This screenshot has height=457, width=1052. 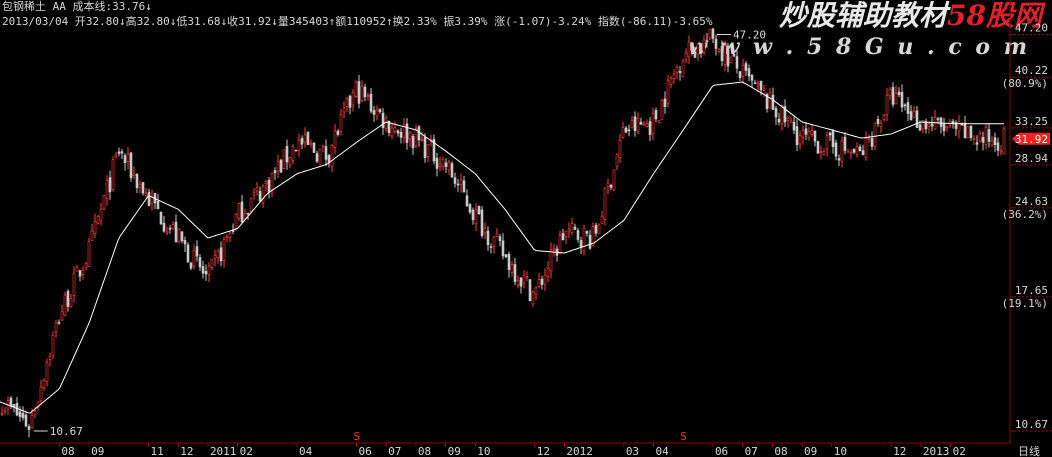 What do you see at coordinates (543, 451) in the screenshot?
I see `x-tick-label: 12` at bounding box center [543, 451].